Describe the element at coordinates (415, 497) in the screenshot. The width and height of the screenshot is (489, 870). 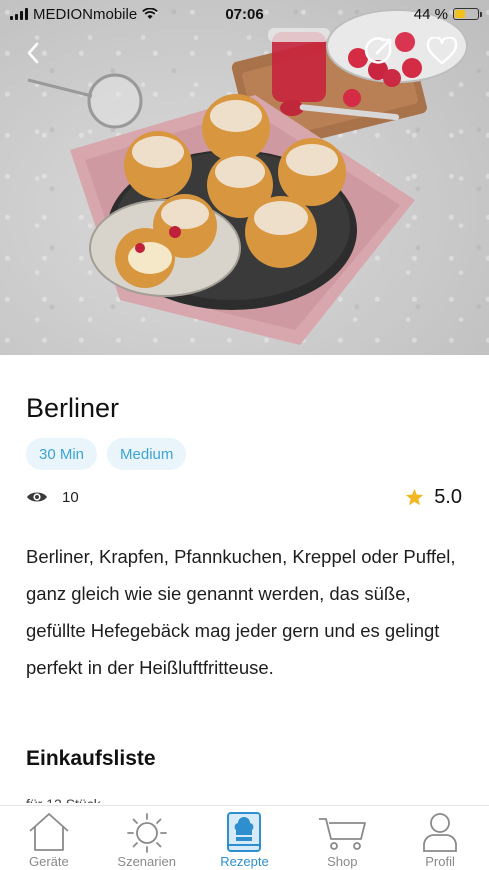
I see `star-icon` at that location.